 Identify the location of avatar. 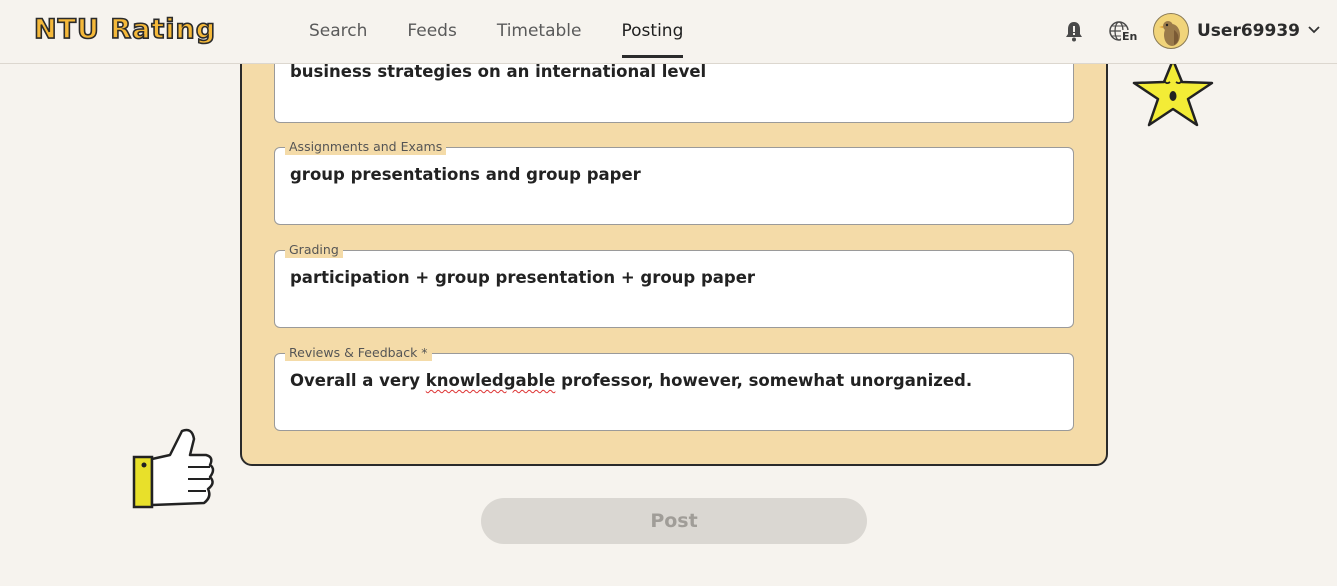
(1171, 31).